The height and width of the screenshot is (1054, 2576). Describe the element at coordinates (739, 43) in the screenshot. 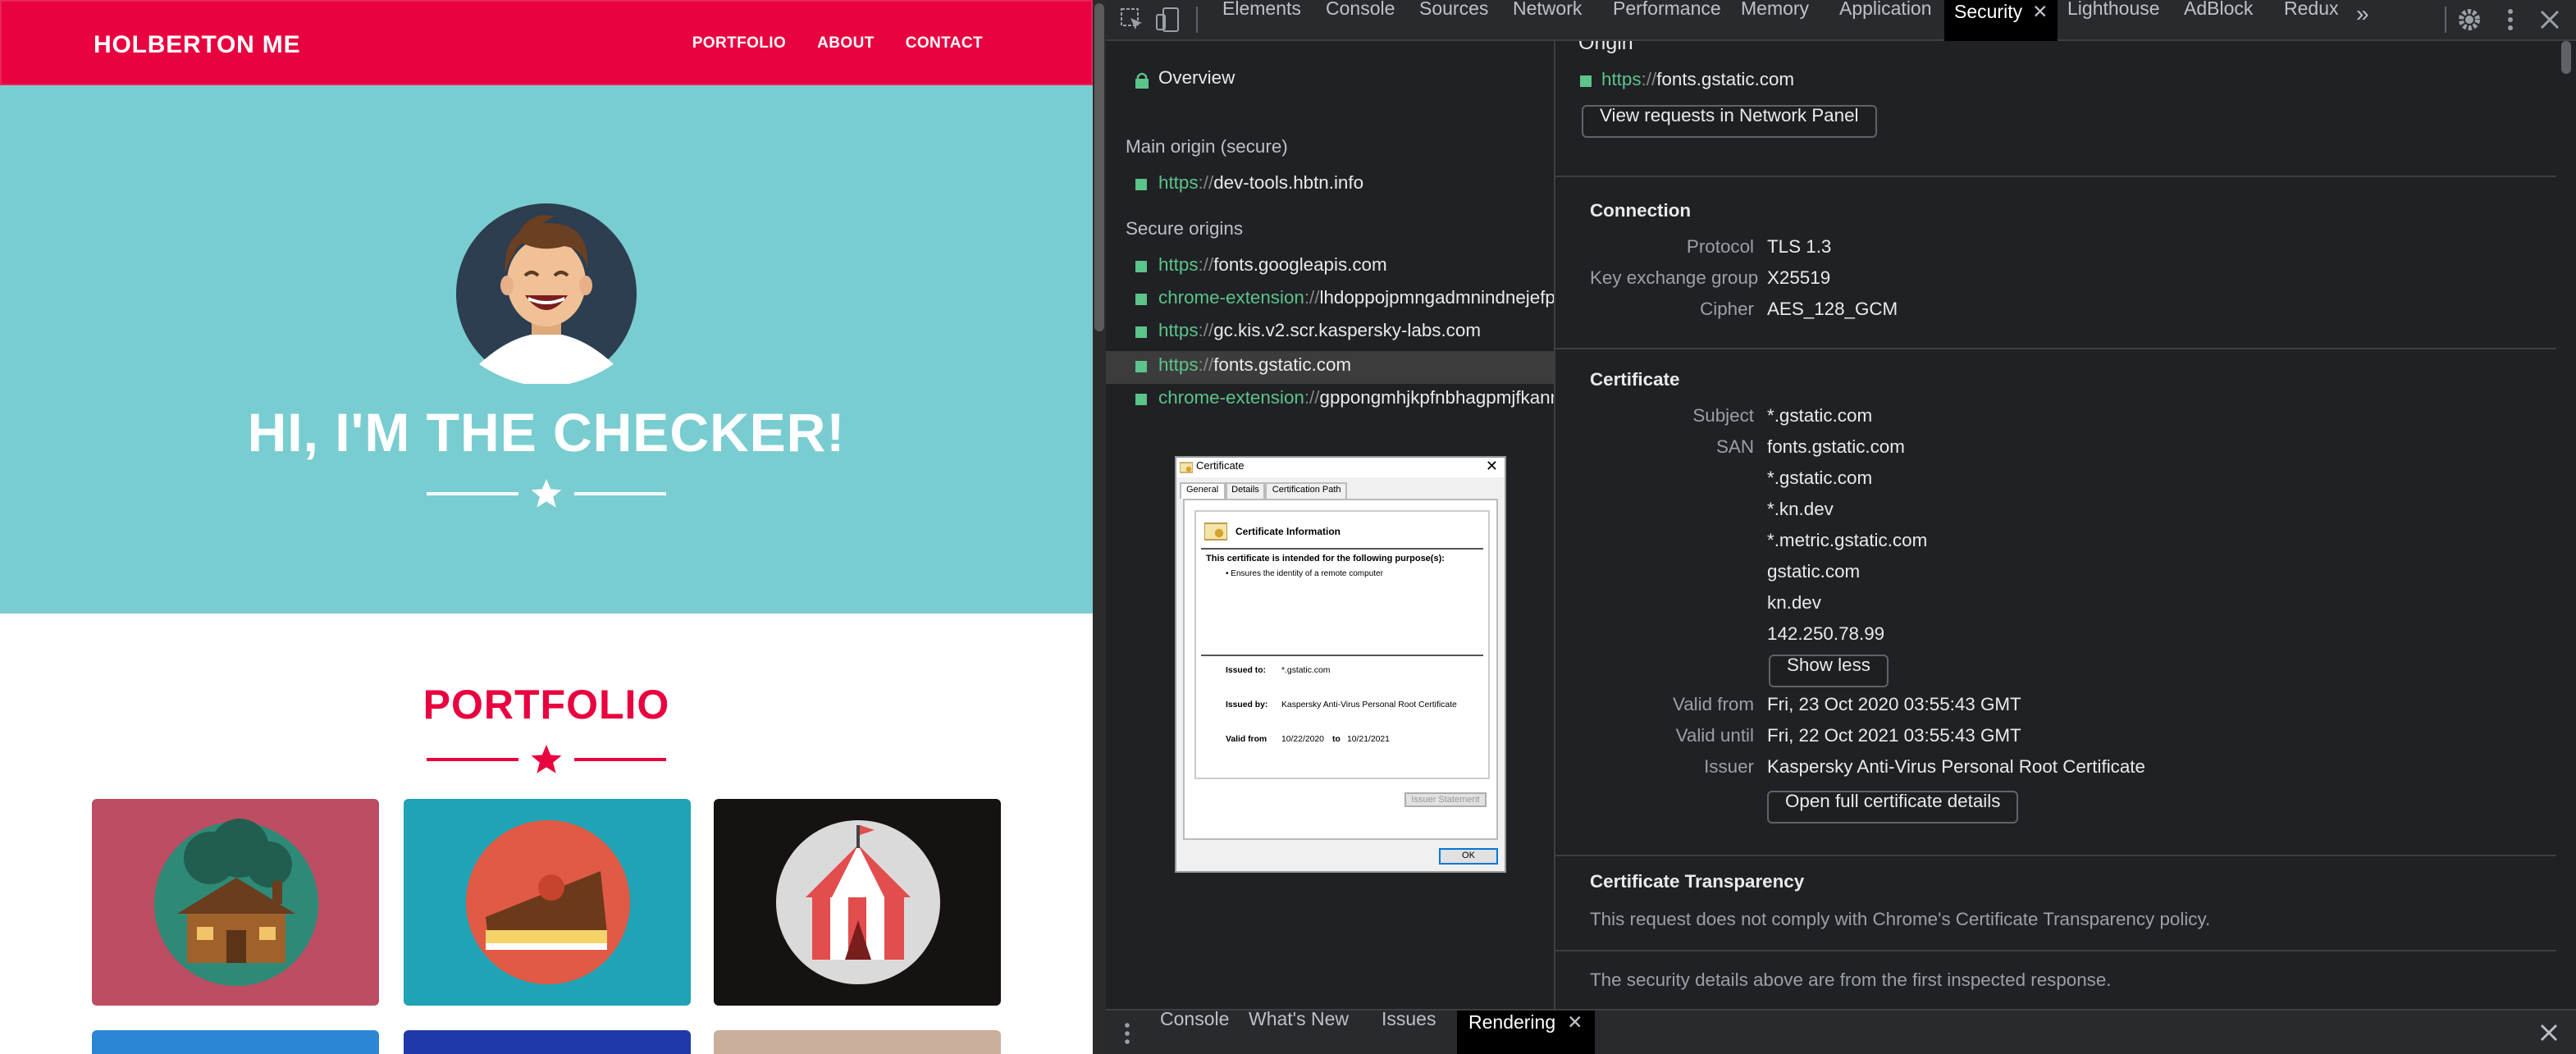

I see `nav-link-portfolio: PORTFOLIO` at that location.